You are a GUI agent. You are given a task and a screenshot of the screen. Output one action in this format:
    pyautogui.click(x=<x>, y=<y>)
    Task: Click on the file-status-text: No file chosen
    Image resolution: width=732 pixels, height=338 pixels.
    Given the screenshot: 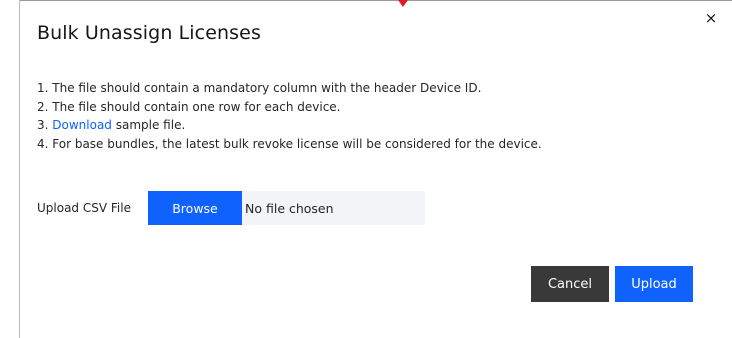 What is the action you would take?
    pyautogui.click(x=289, y=208)
    